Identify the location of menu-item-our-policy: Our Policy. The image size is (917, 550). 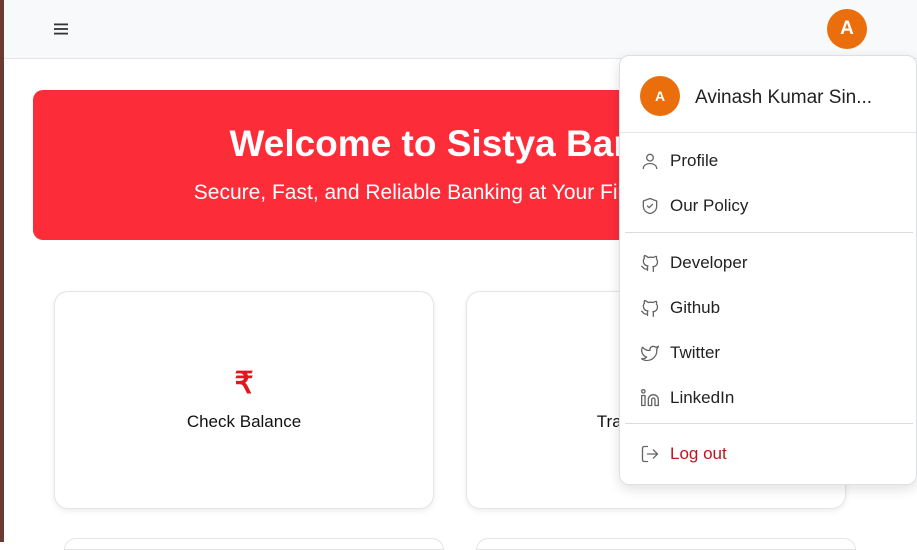
(768, 206).